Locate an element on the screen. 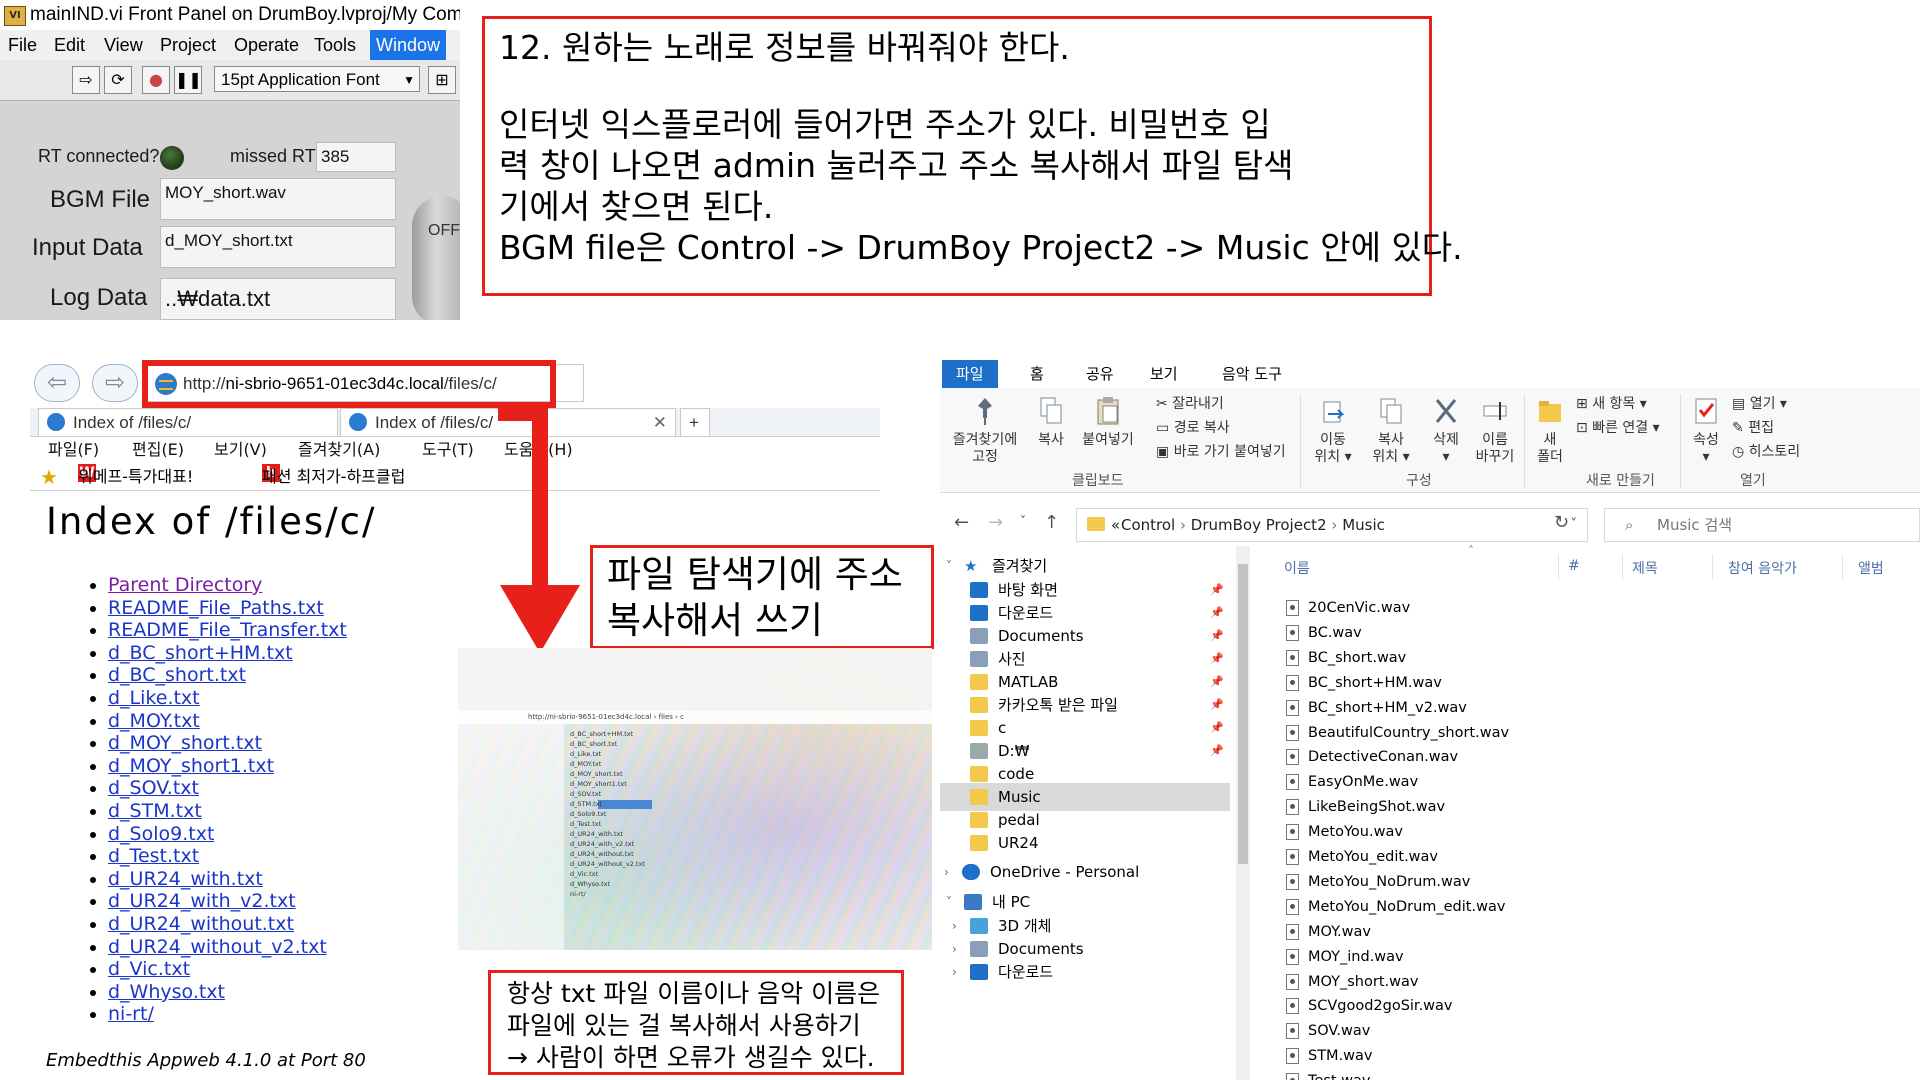  column-number: # is located at coordinates (1574, 566).